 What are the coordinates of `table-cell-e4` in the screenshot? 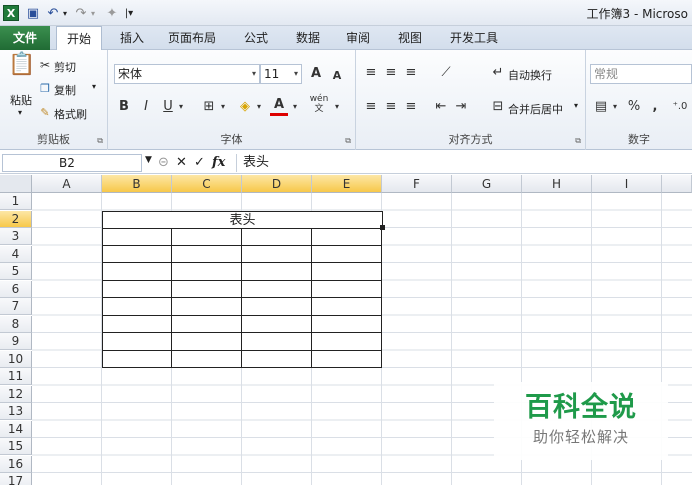 It's located at (347, 254).